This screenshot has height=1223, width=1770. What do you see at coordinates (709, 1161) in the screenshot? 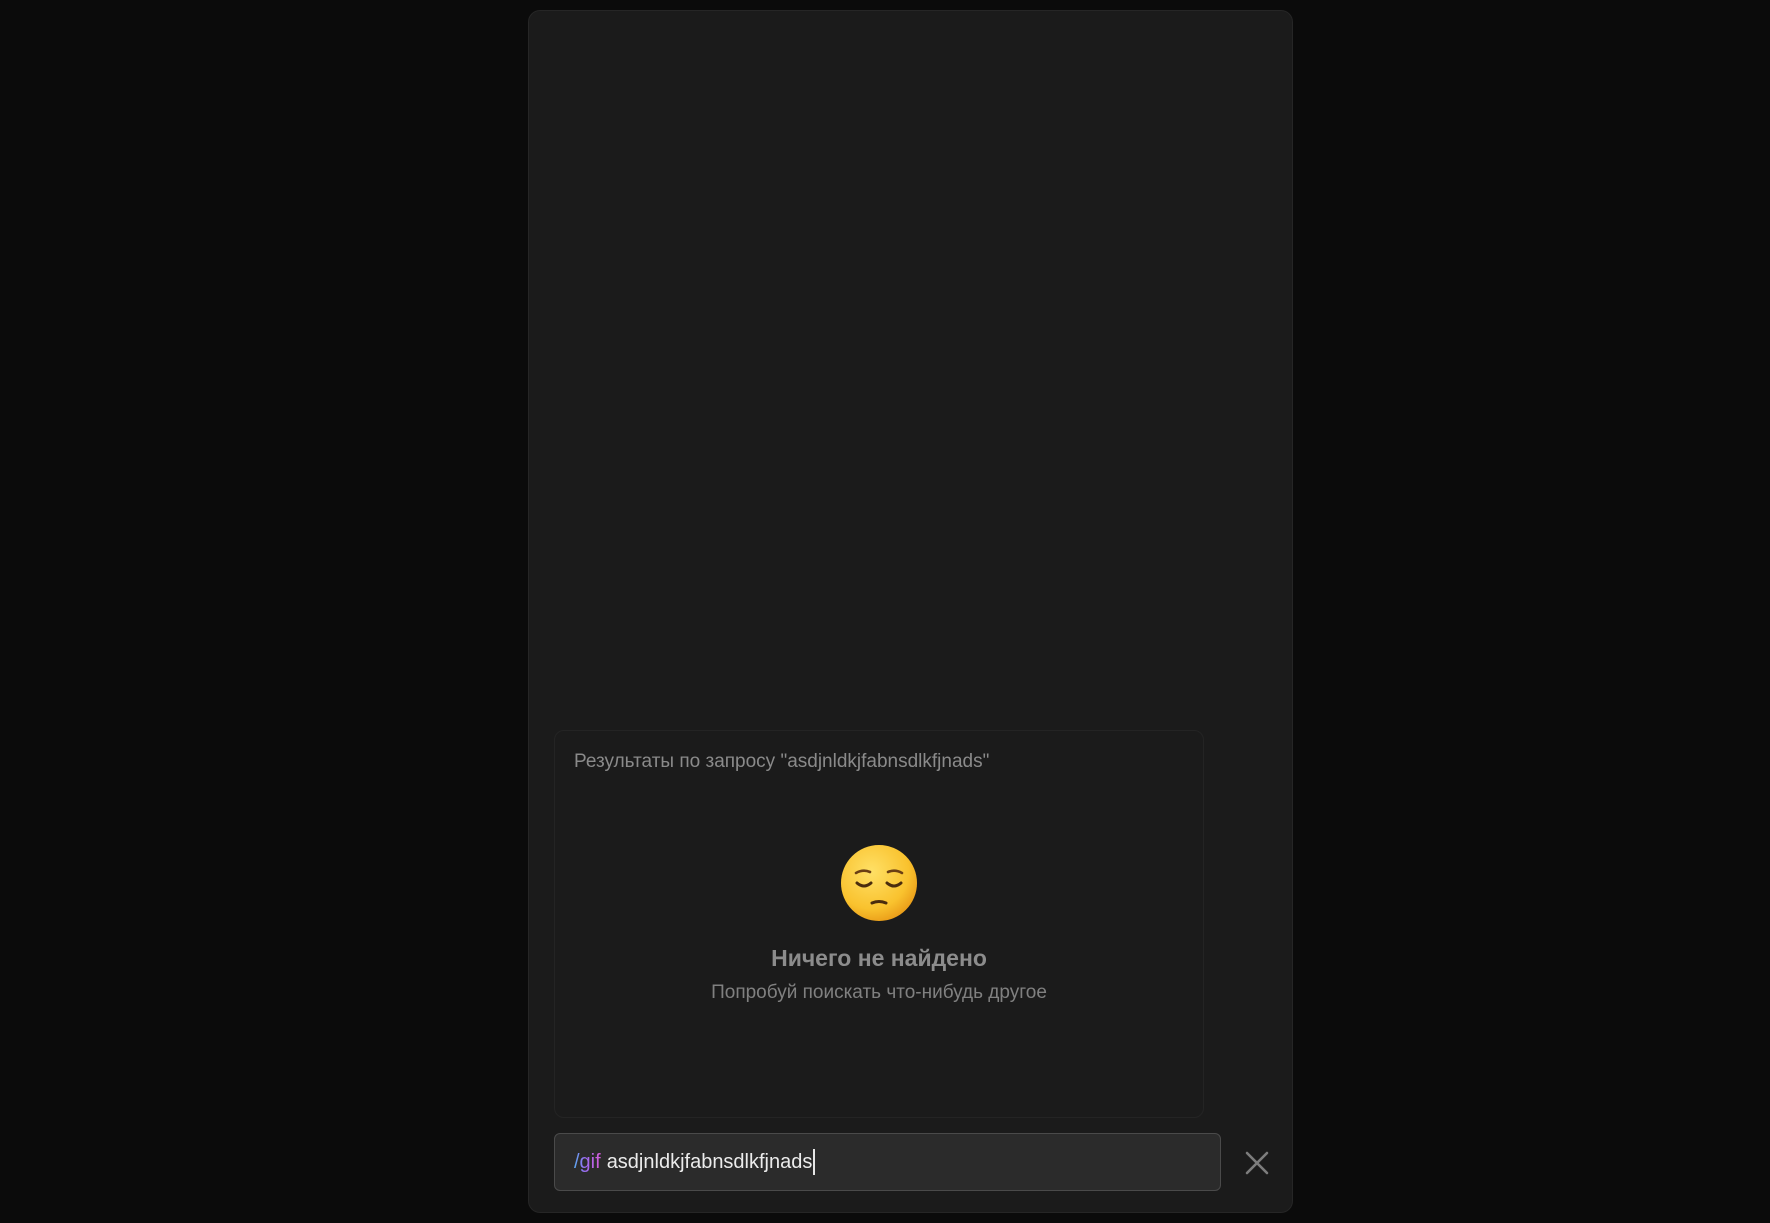
I see `query-text: asdjnldkjfabnsdlkfjnads` at bounding box center [709, 1161].